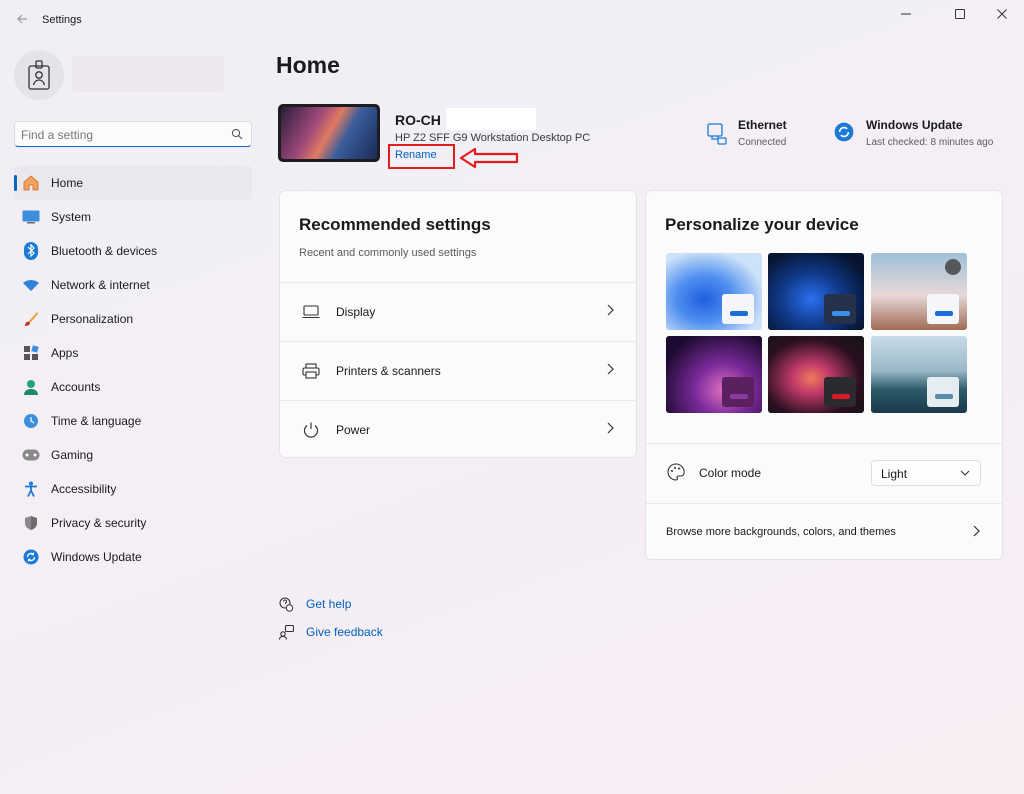 Image resolution: width=1024 pixels, height=794 pixels. What do you see at coordinates (72, 455) in the screenshot?
I see `sidebar-item-label: Gaming` at bounding box center [72, 455].